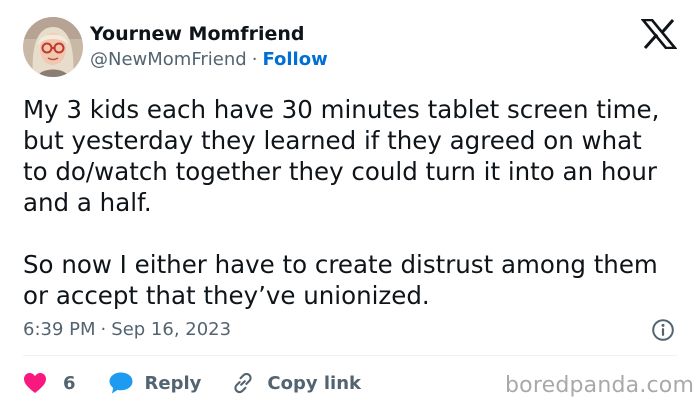  I want to click on divider, so click(350, 355).